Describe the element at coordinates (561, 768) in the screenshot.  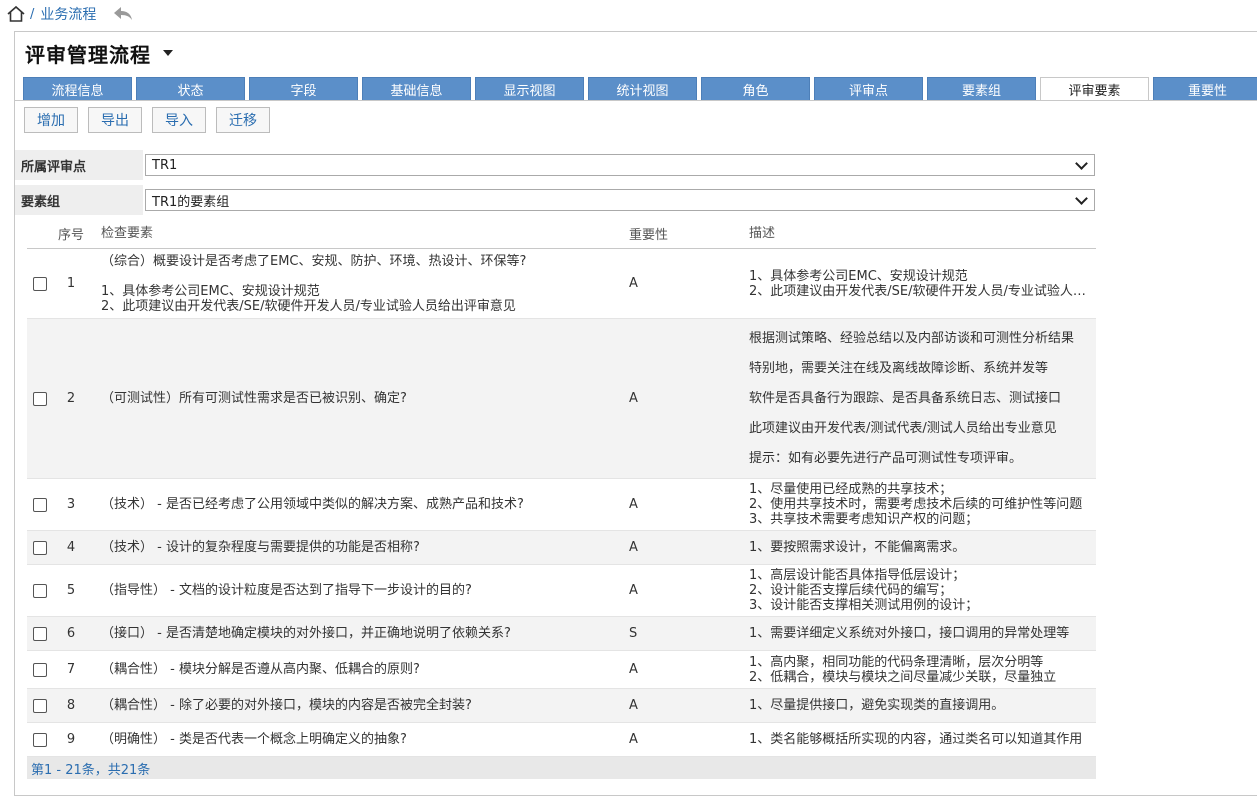
I see `pagination-info: 第1 - 21条，共21条` at that location.